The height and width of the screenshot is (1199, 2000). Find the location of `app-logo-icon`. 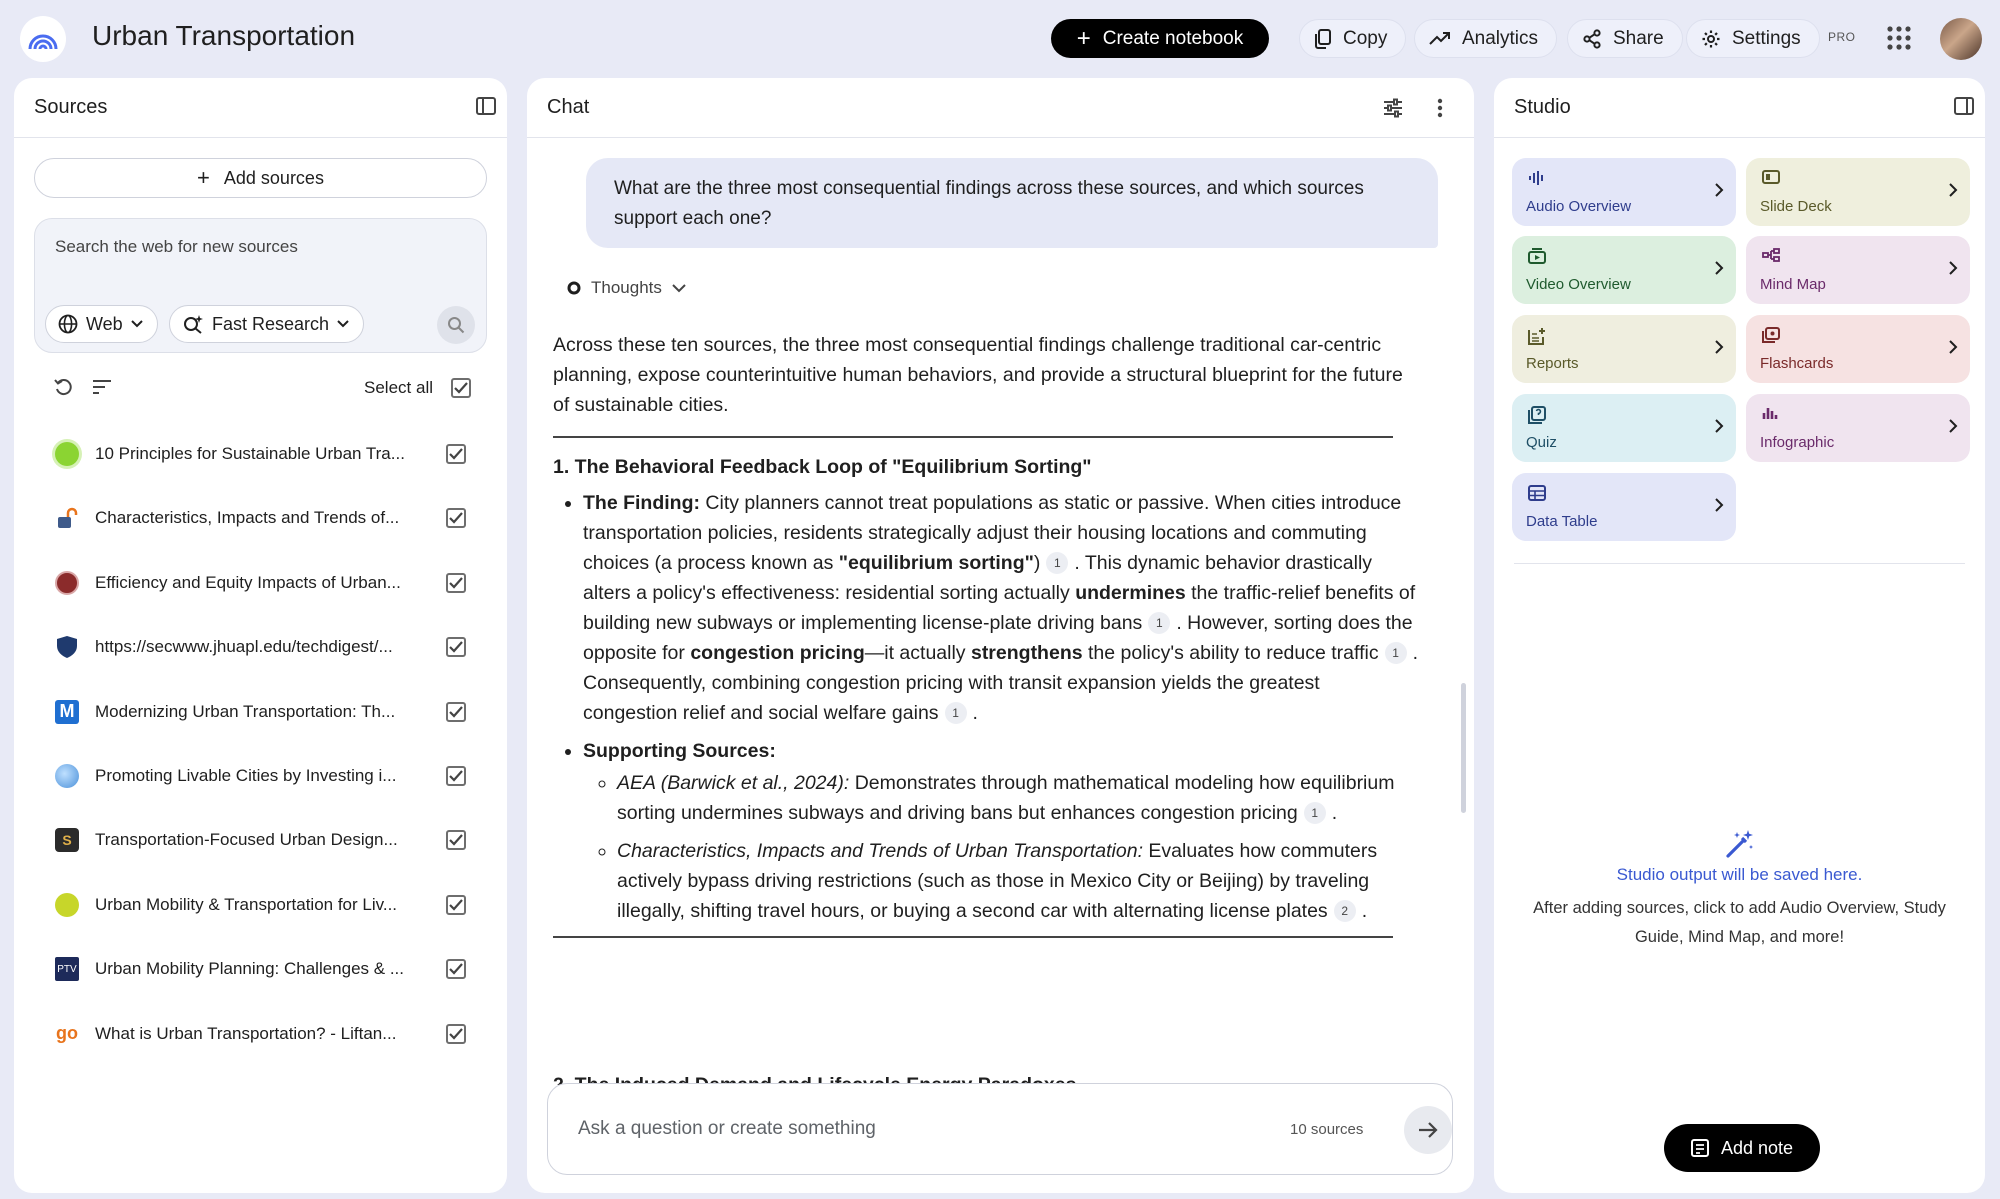

app-logo-icon is located at coordinates (43, 39).